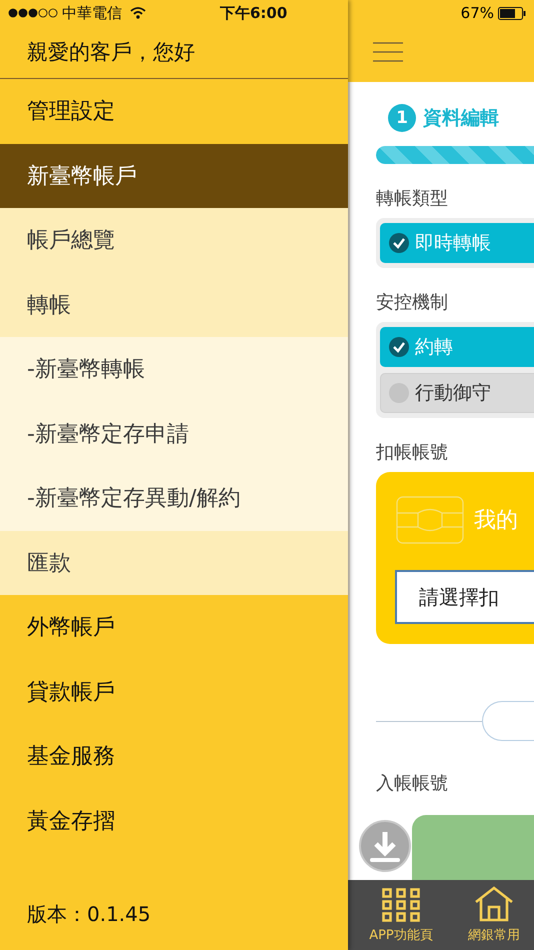 The width and height of the screenshot is (534, 950). Describe the element at coordinates (89, 914) in the screenshot. I see `version-text: 版本：0.1.45` at that location.